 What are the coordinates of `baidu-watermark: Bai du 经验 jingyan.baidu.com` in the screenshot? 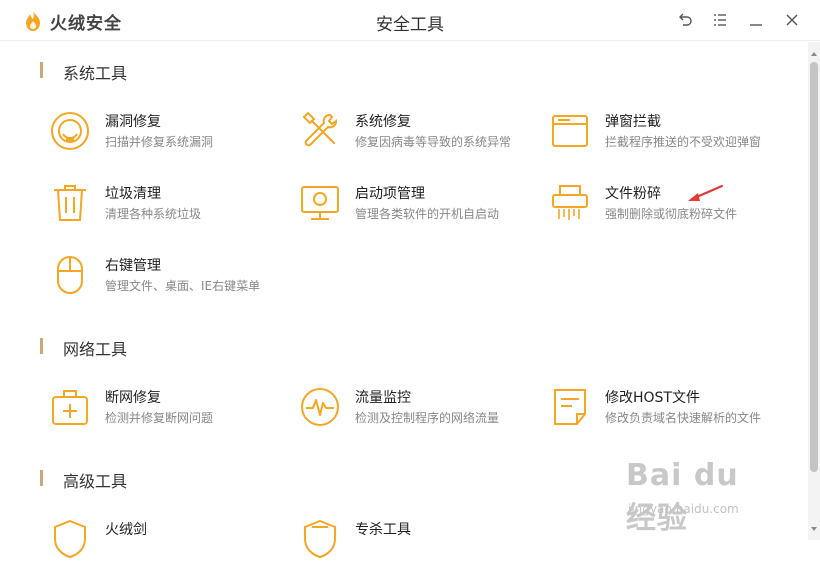 It's located at (701, 497).